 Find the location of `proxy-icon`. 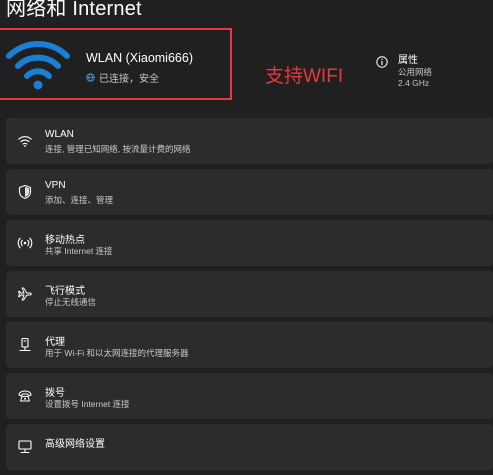

proxy-icon is located at coordinates (25, 344).